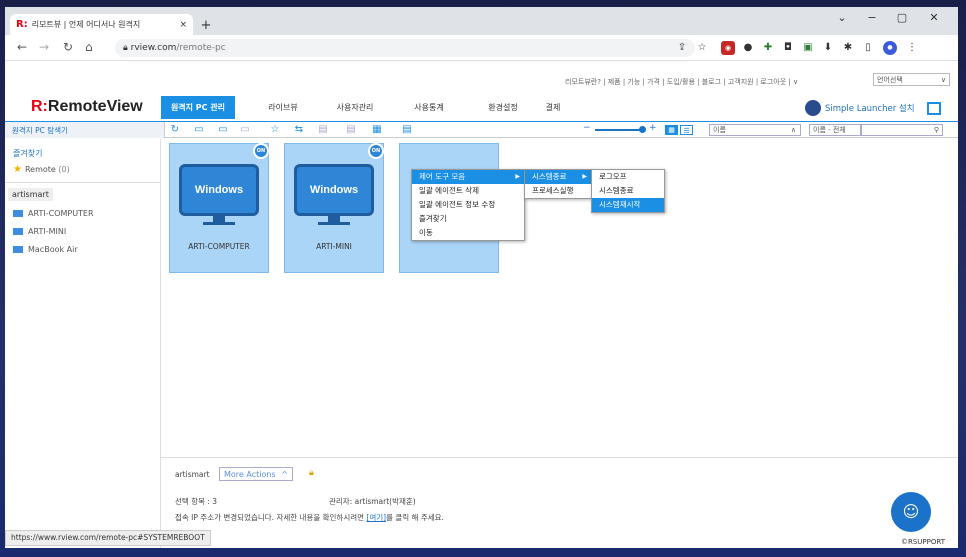 The width and height of the screenshot is (966, 557). I want to click on rview-favicon-icon: R:, so click(22, 24).